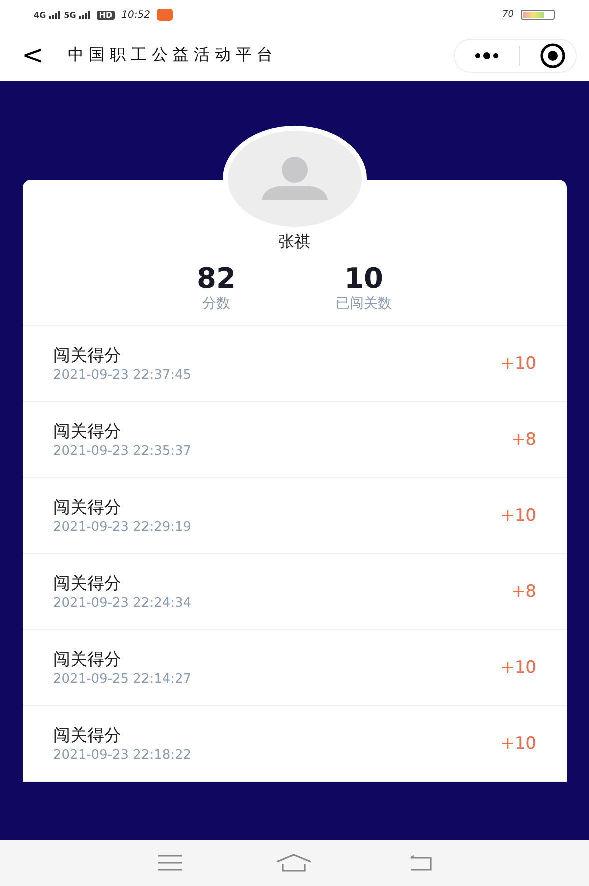  Describe the element at coordinates (508, 15) in the screenshot. I see `battery-percent: 70` at that location.